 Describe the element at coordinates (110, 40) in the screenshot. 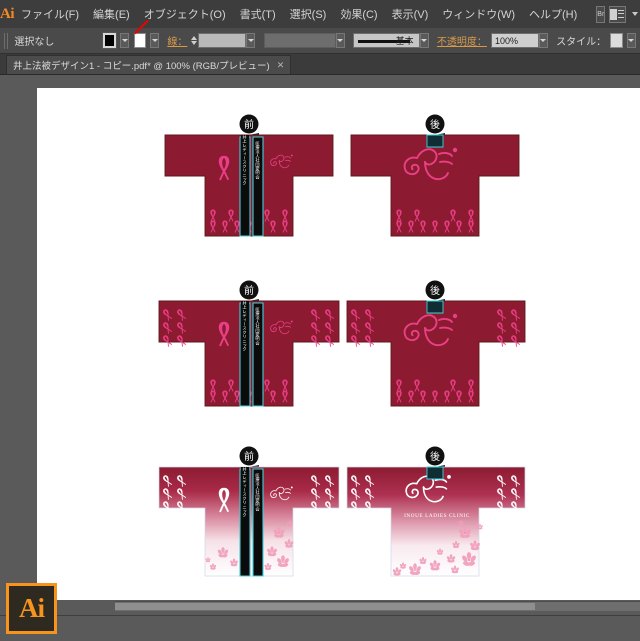

I see `fill-color-swatch` at that location.